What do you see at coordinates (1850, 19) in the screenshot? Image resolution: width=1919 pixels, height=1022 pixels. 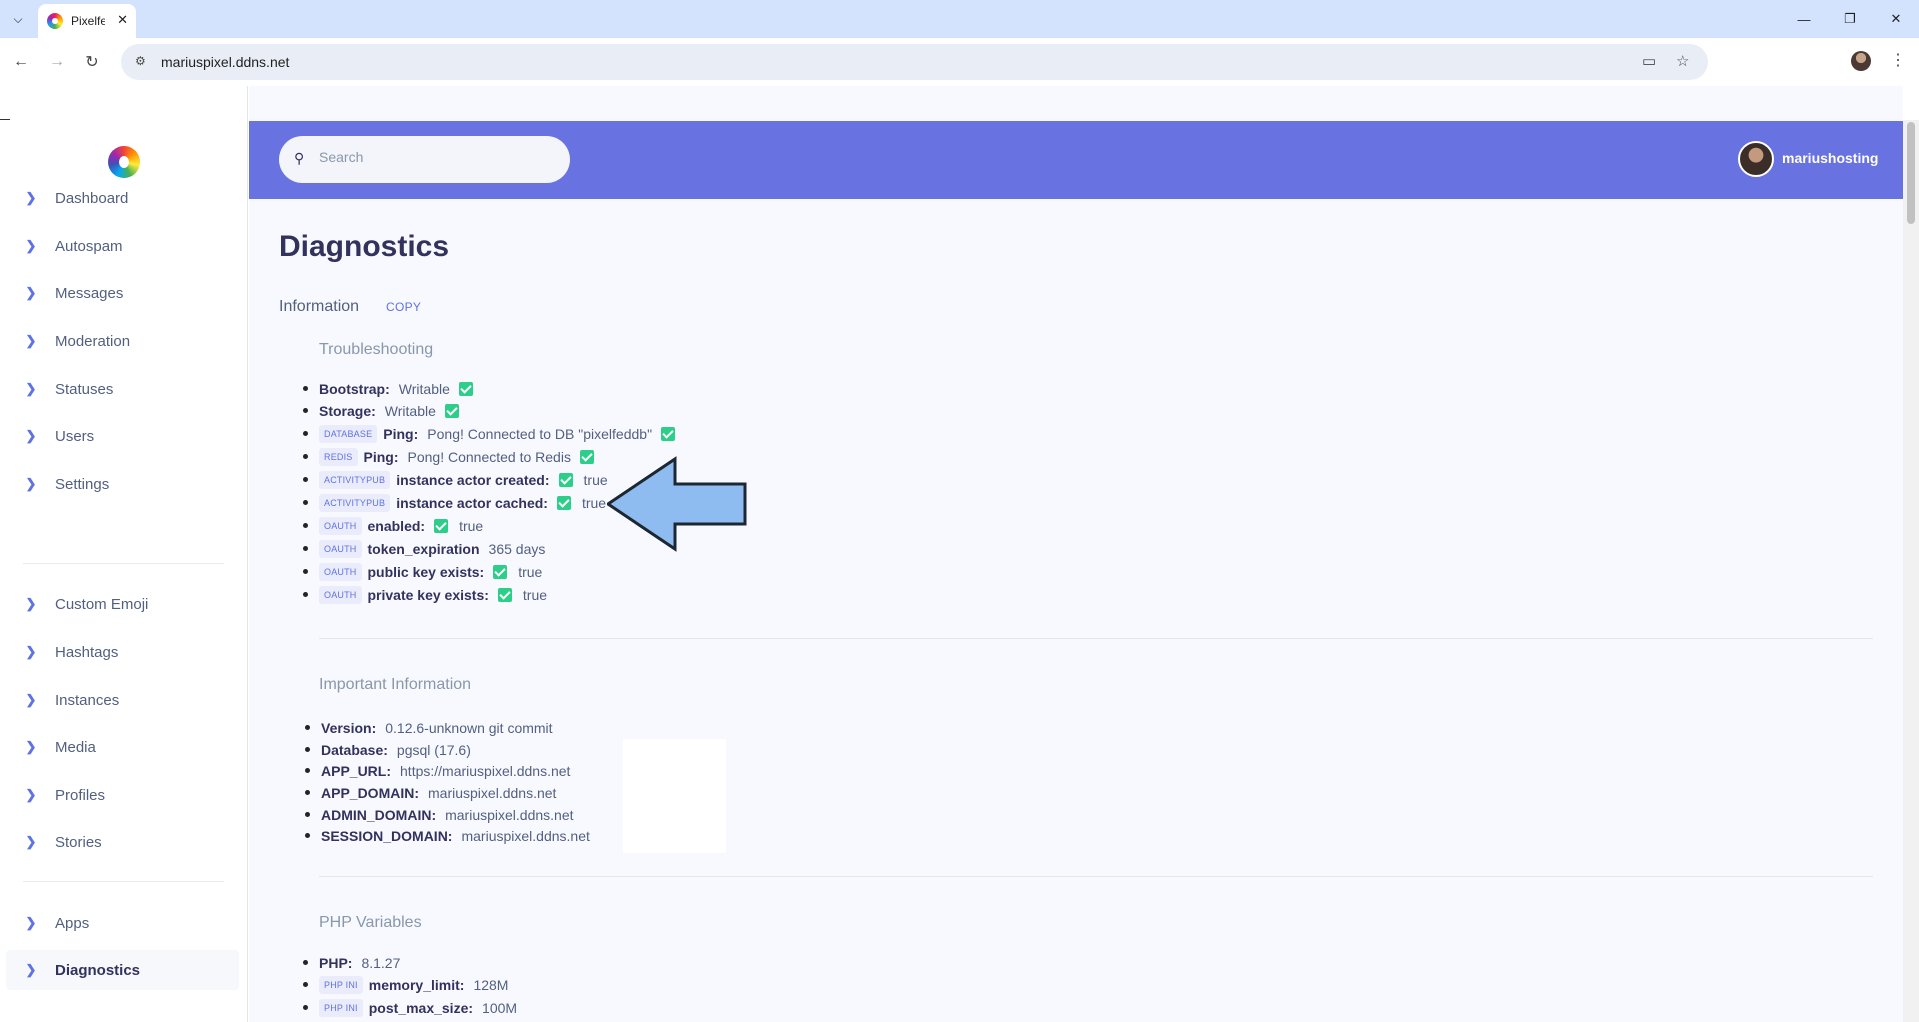 I see `restore-icon: ❐` at bounding box center [1850, 19].